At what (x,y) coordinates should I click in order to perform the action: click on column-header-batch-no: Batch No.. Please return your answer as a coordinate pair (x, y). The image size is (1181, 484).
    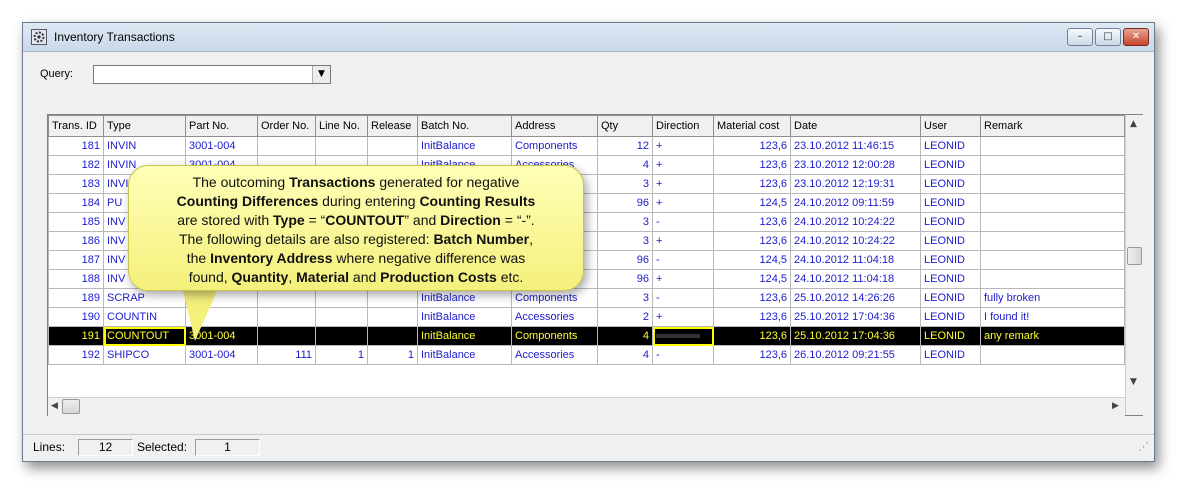
    Looking at the image, I should click on (464, 126).